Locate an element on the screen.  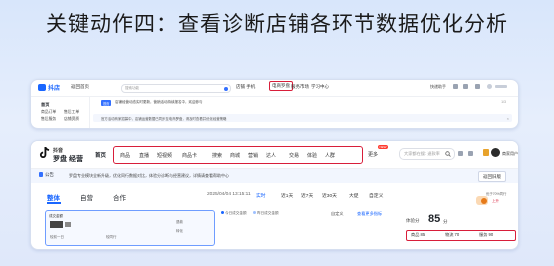
sidebar-item-aftersale-service: 售后服务 is located at coordinates (48, 119).